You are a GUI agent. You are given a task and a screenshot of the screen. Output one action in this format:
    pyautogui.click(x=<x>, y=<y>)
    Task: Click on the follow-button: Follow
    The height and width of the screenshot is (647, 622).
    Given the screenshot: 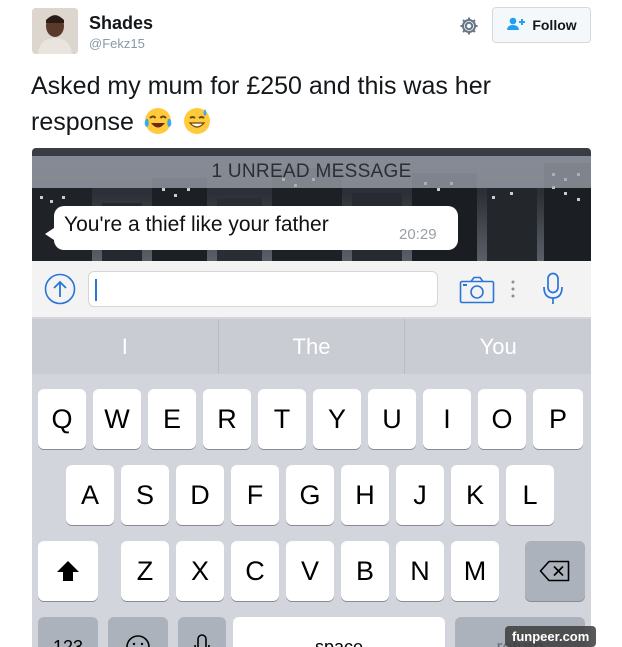 What is the action you would take?
    pyautogui.click(x=541, y=25)
    